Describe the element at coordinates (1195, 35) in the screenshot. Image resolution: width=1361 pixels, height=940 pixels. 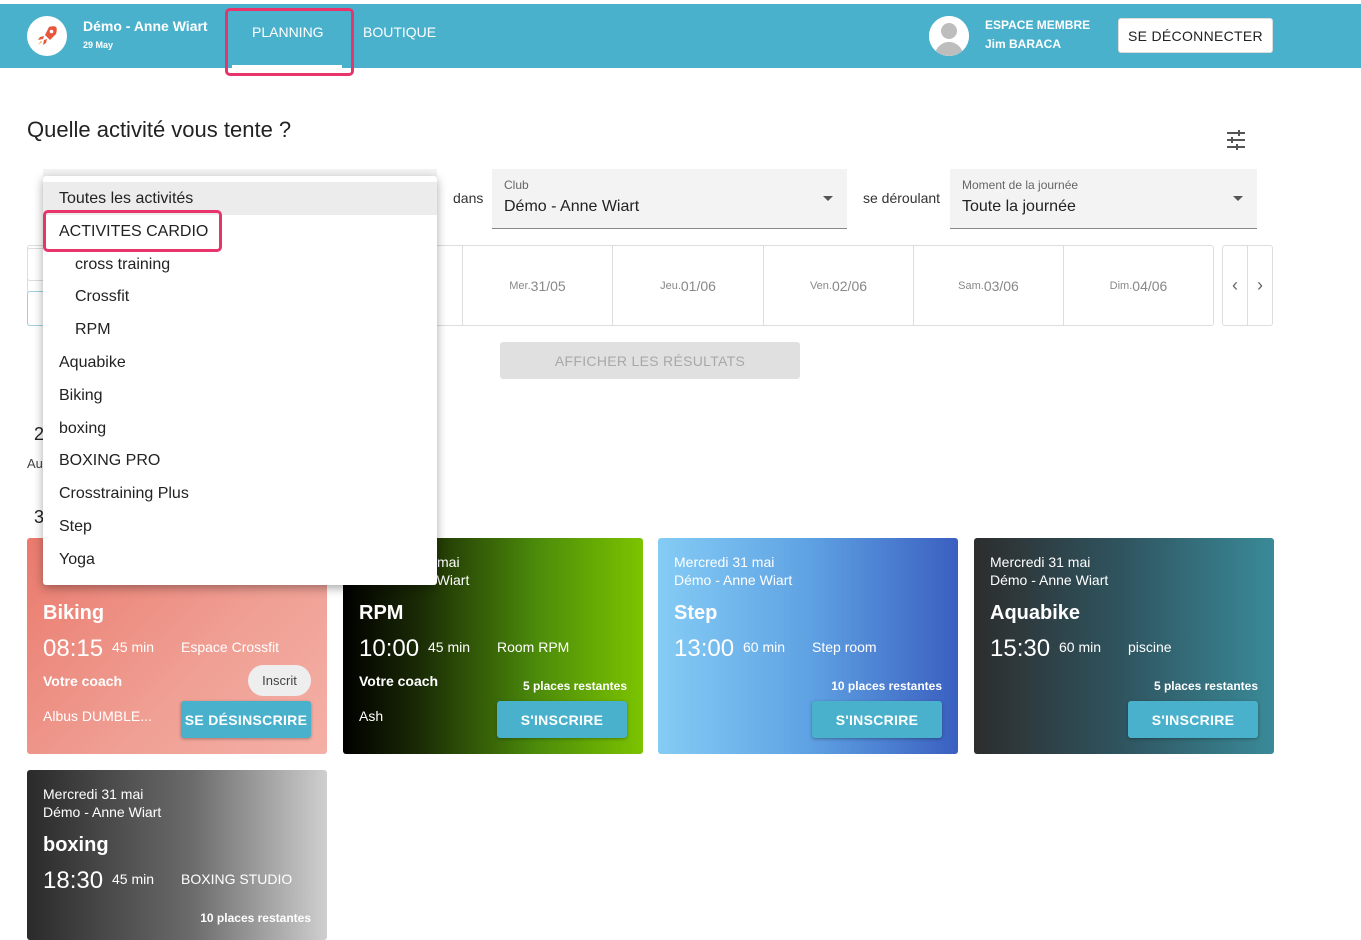
I see `logout-button: SE DÉCONNECTER` at that location.